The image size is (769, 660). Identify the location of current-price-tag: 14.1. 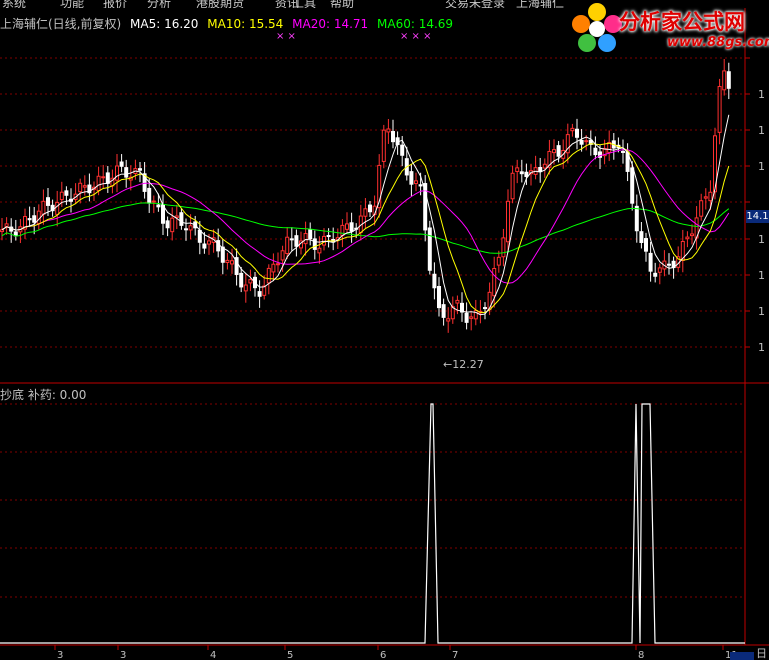
(757, 216).